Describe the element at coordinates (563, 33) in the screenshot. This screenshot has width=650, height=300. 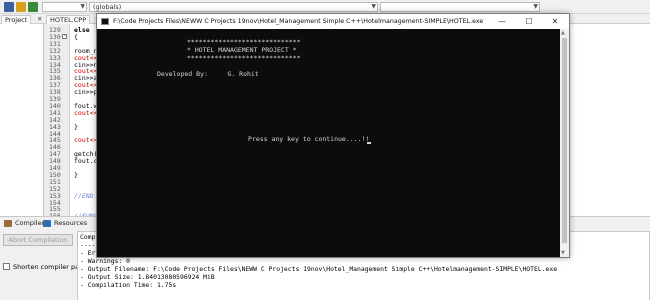
I see `scroll-up-arrow-icon: ▲` at that location.